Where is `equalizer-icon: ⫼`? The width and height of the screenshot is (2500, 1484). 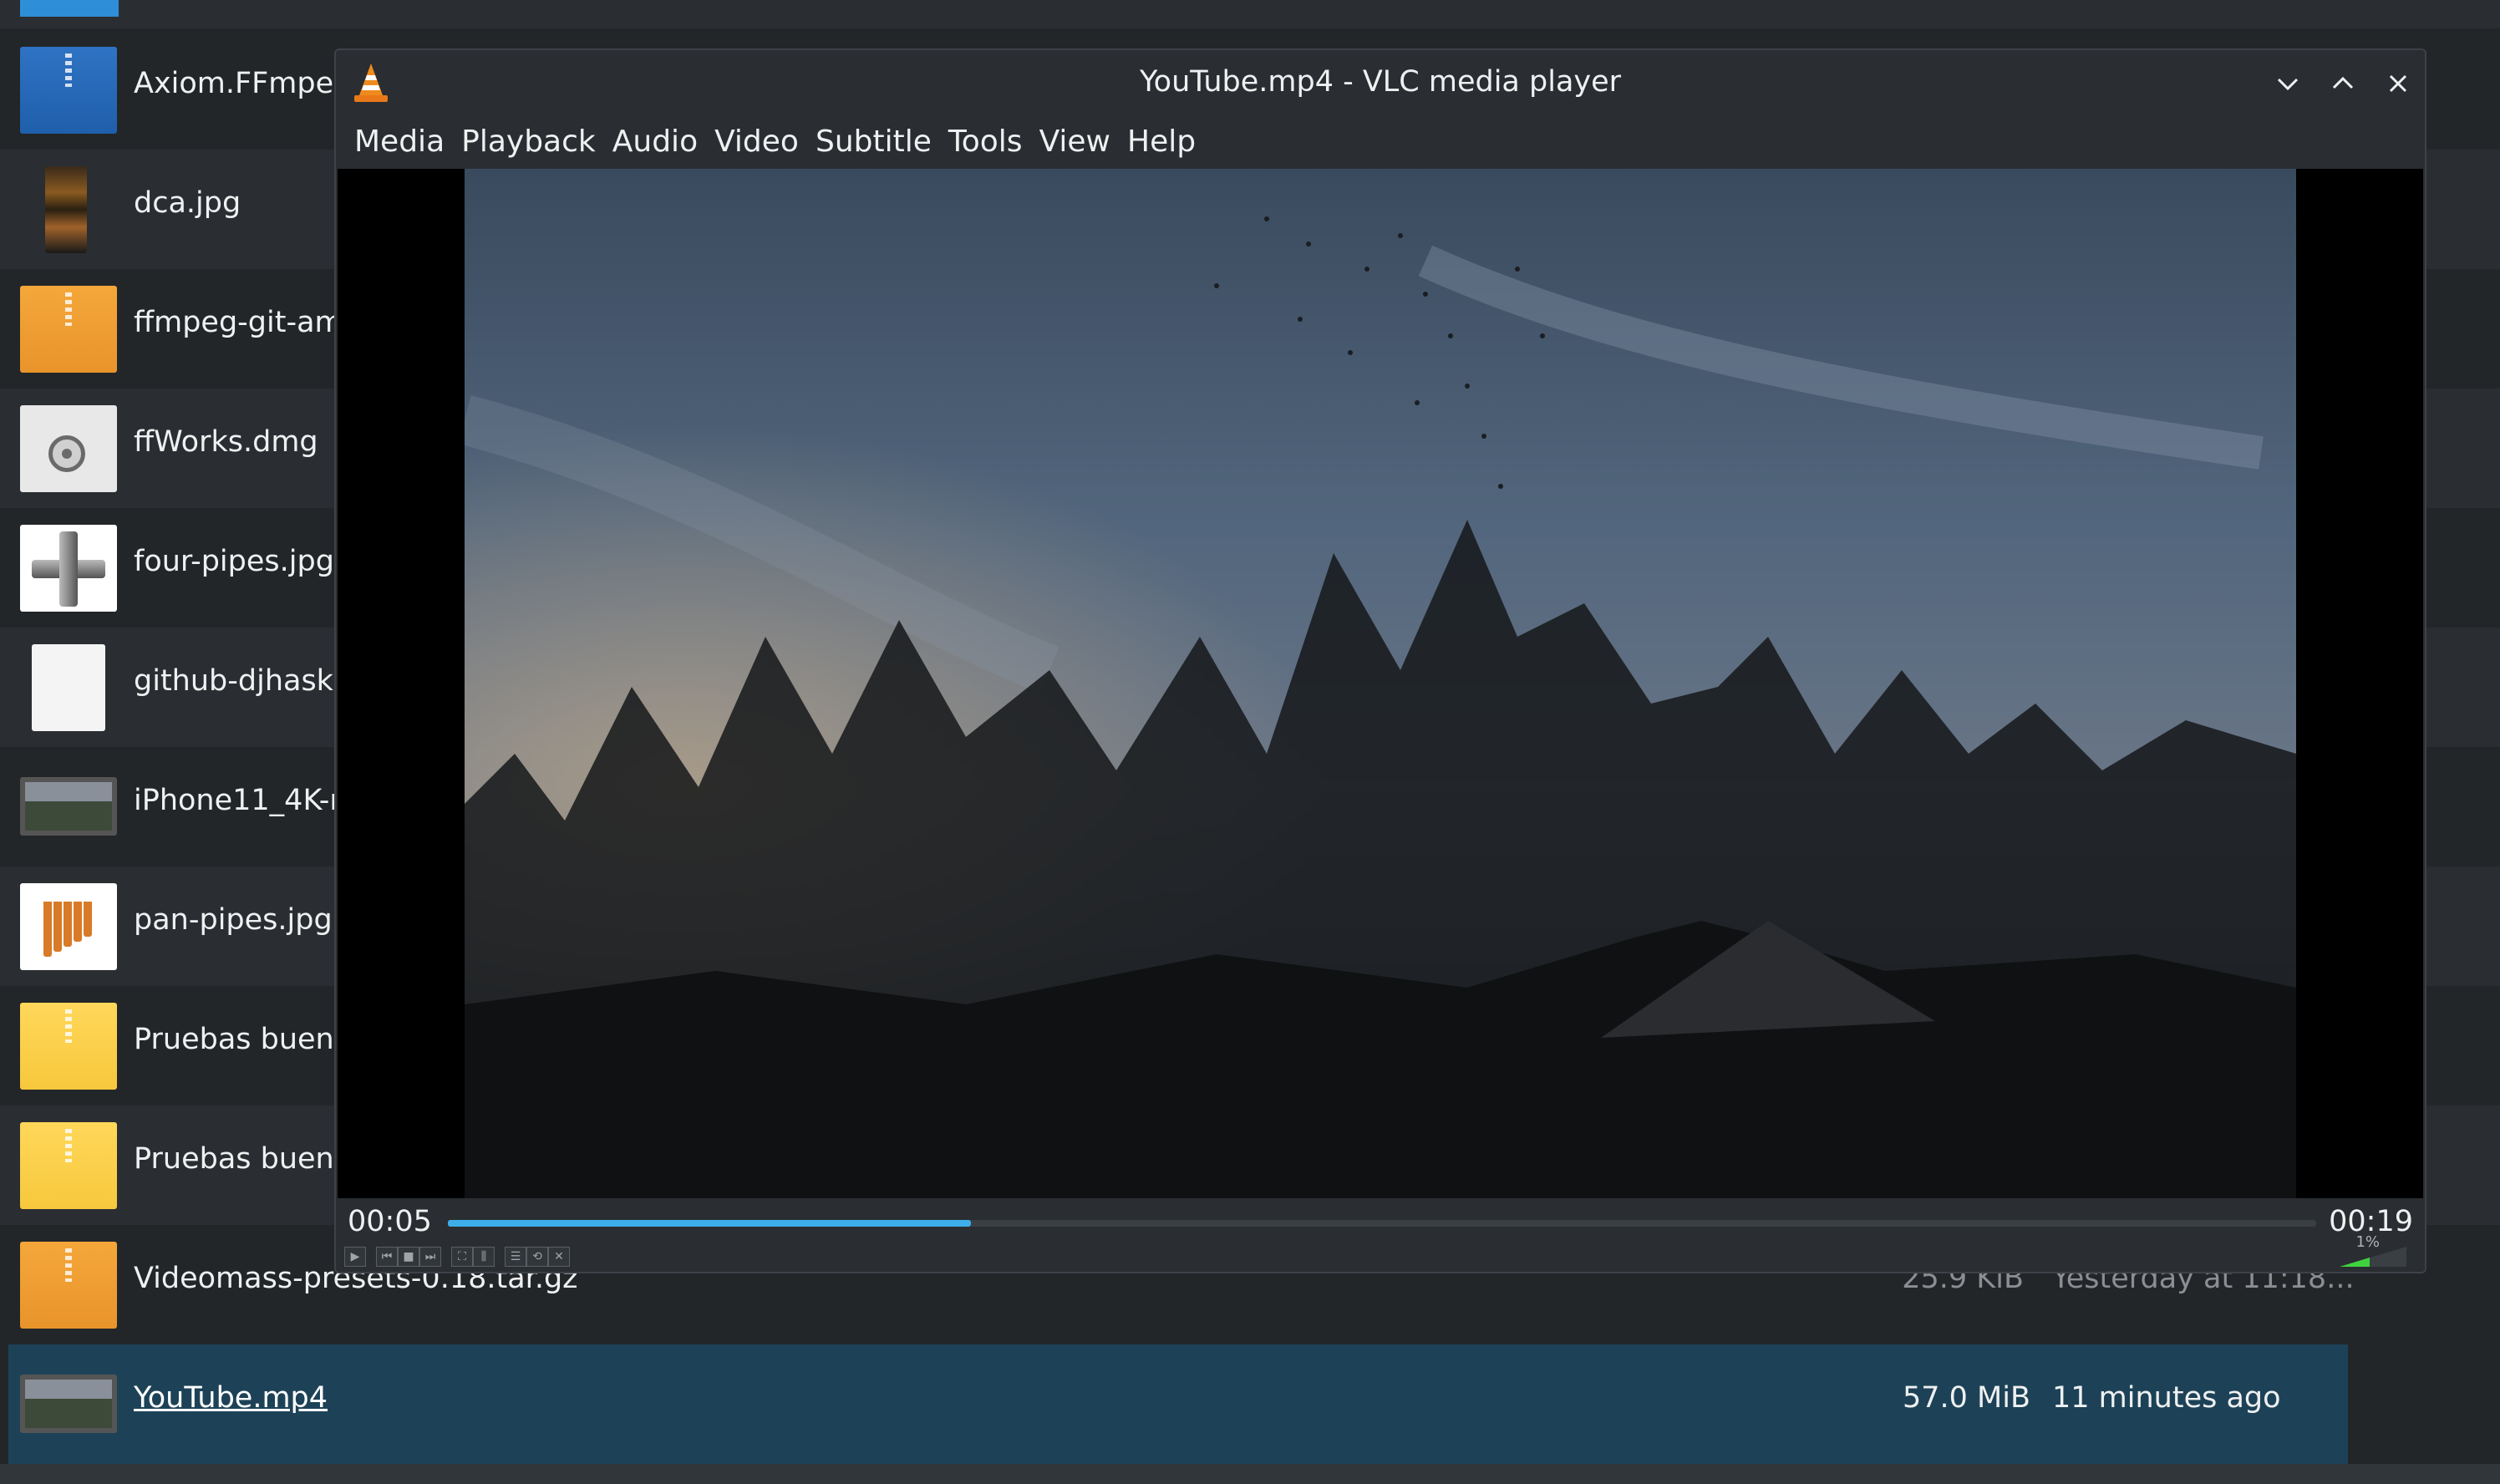 equalizer-icon: ⫼ is located at coordinates (484, 1256).